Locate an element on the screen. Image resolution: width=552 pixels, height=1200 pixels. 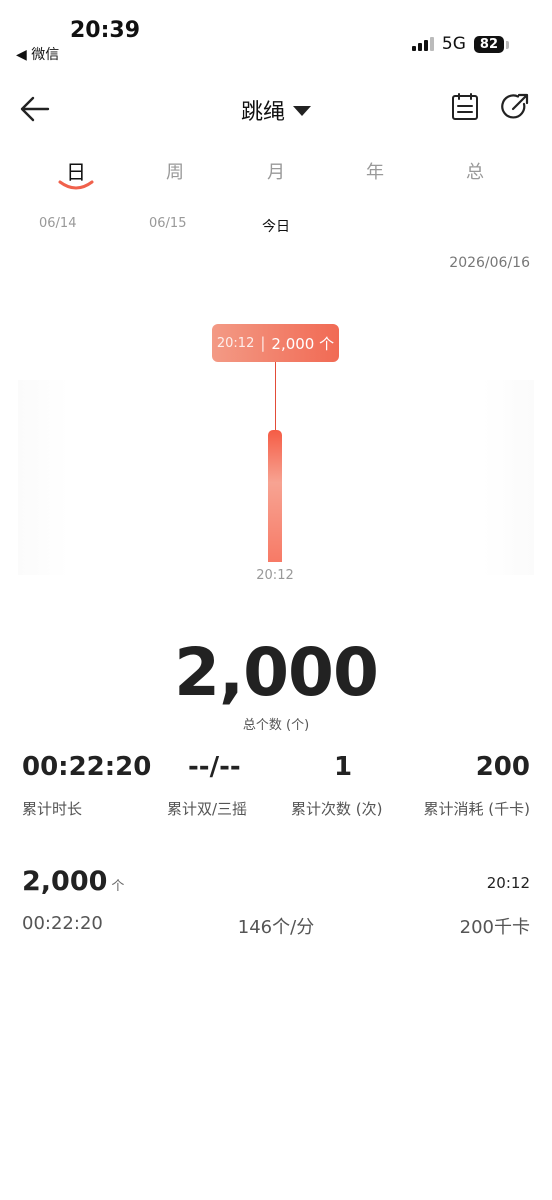
tab-month: 月 is located at coordinates (276, 171).